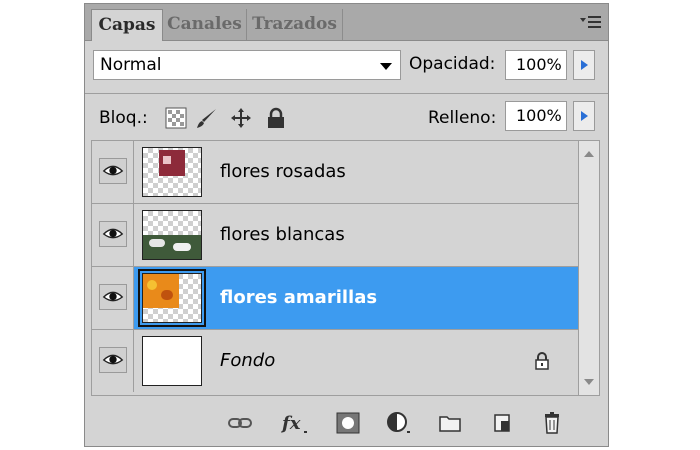 Image resolution: width=700 pixels, height=450 pixels. Describe the element at coordinates (240, 423) in the screenshot. I see `link-layers-icon` at that location.